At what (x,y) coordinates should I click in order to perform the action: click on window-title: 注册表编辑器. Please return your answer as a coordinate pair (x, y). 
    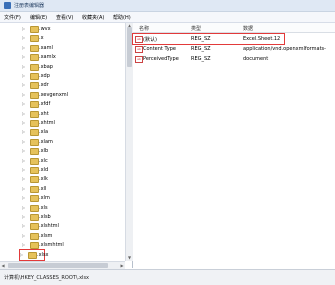
    Looking at the image, I should click on (29, 6).